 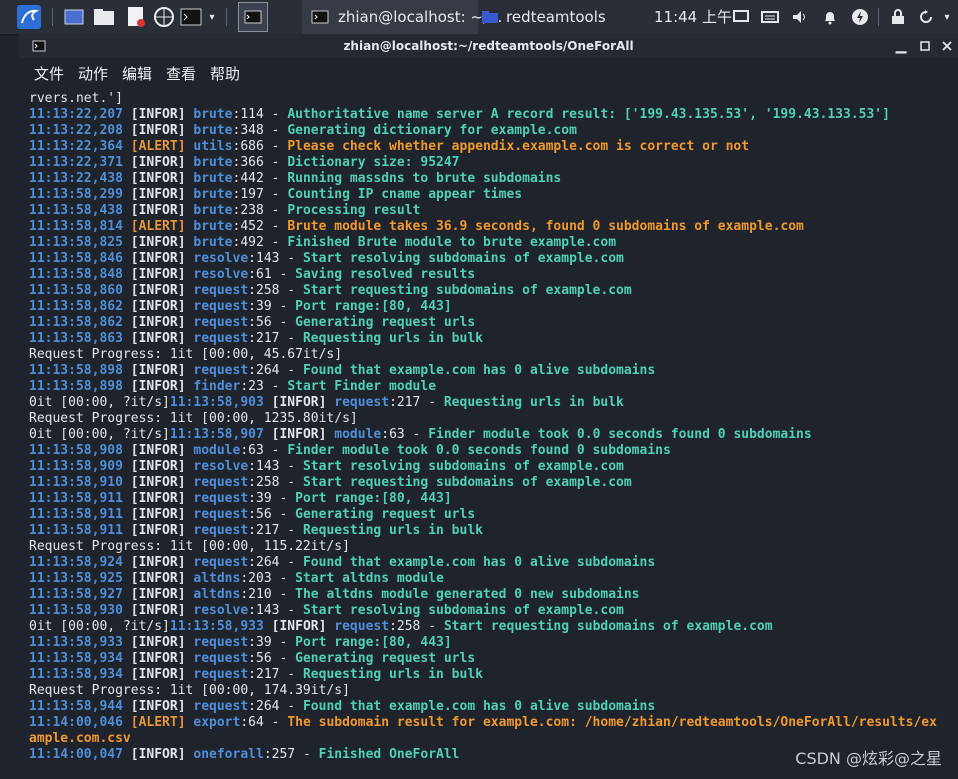 What do you see at coordinates (253, 17) in the screenshot?
I see `active-terminal-task` at bounding box center [253, 17].